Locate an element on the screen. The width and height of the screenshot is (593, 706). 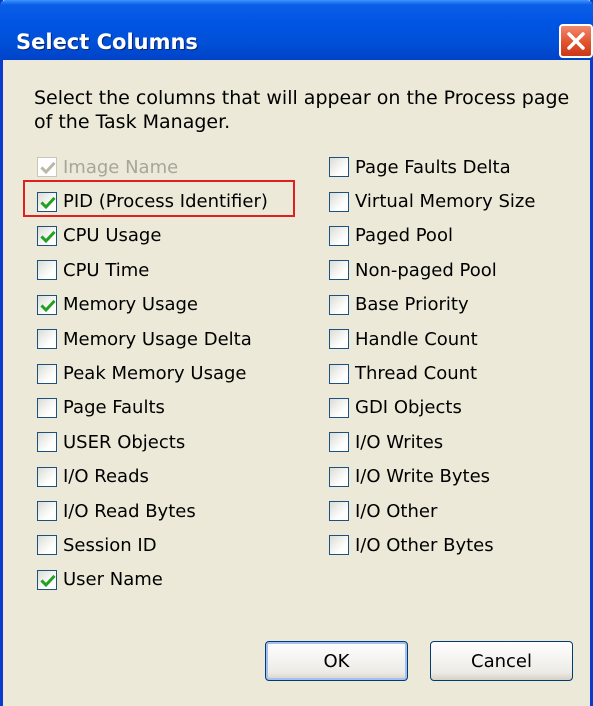
close-button is located at coordinates (576, 41).